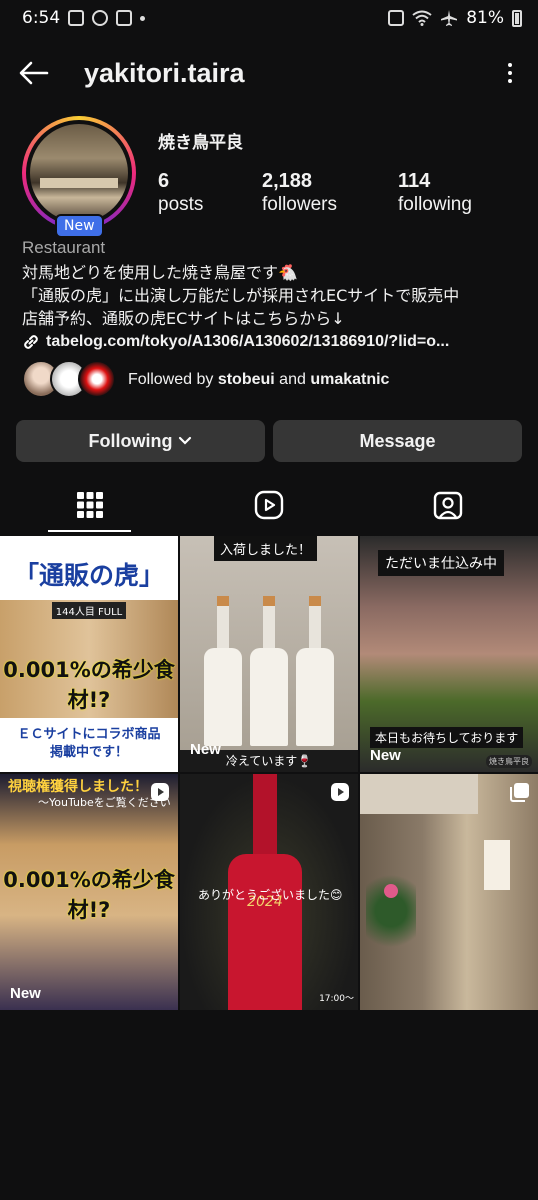 Image resolution: width=538 pixels, height=1200 pixels. Describe the element at coordinates (210, 193) in the screenshot. I see `posts-stat: 6 posts` at that location.